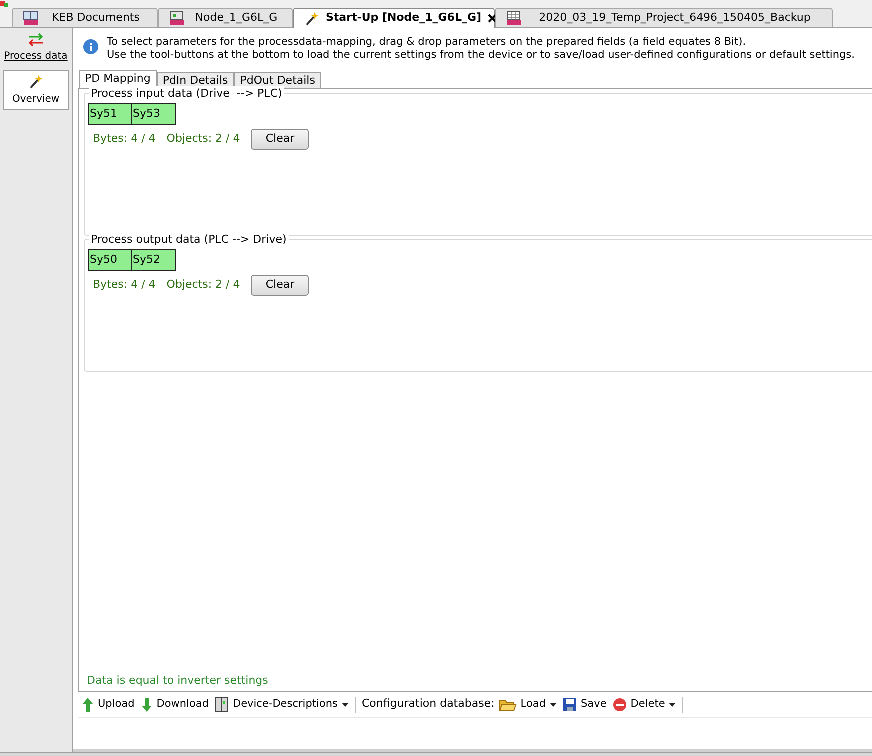  Describe the element at coordinates (4, 3) in the screenshot. I see `app-icon` at that location.